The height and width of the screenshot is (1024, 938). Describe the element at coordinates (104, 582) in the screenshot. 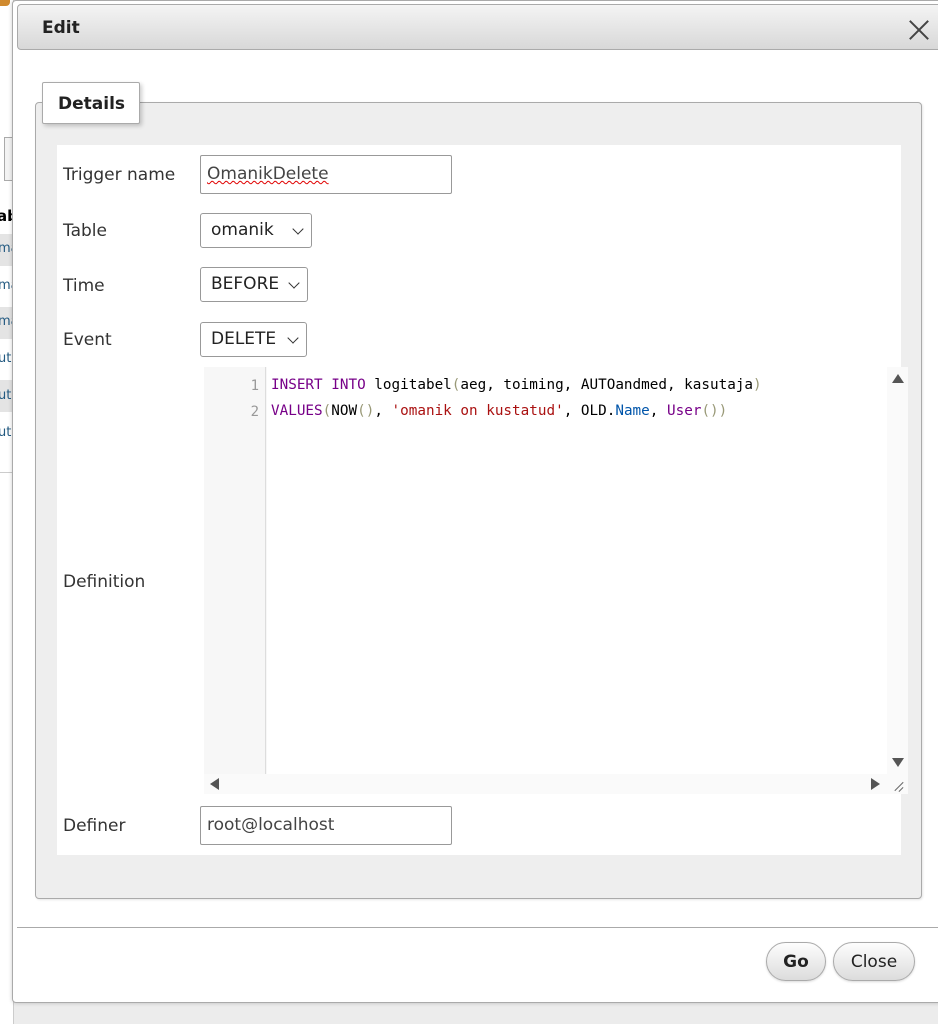

I see `definition-label: Definition` at that location.